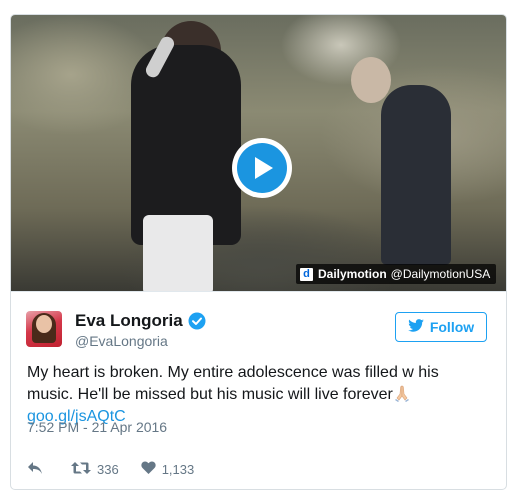 Image resolution: width=518 pixels, height=504 pixels. I want to click on like-button: 1,133, so click(168, 469).